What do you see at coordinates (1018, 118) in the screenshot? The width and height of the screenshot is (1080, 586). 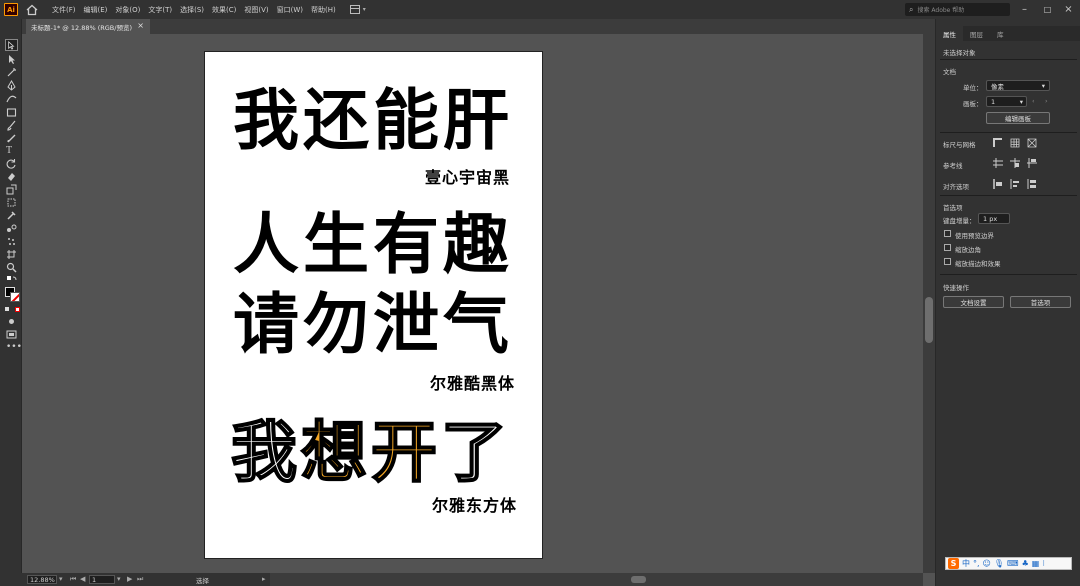 I see `edit-artboards-button: 编辑画板` at bounding box center [1018, 118].